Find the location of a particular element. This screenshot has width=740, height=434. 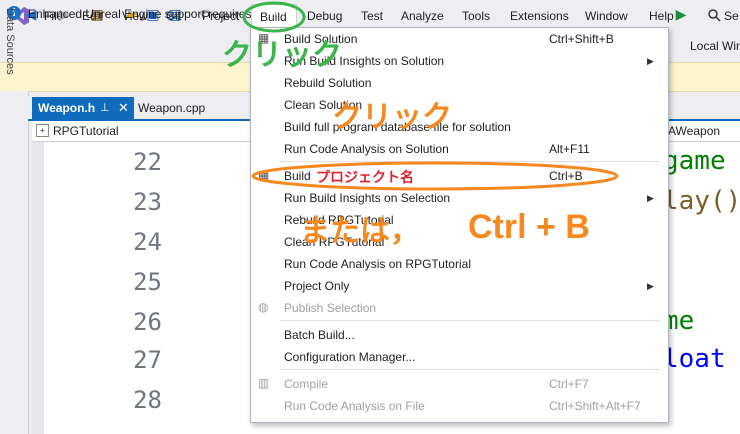

code-fragment: game is located at coordinates (694, 161).